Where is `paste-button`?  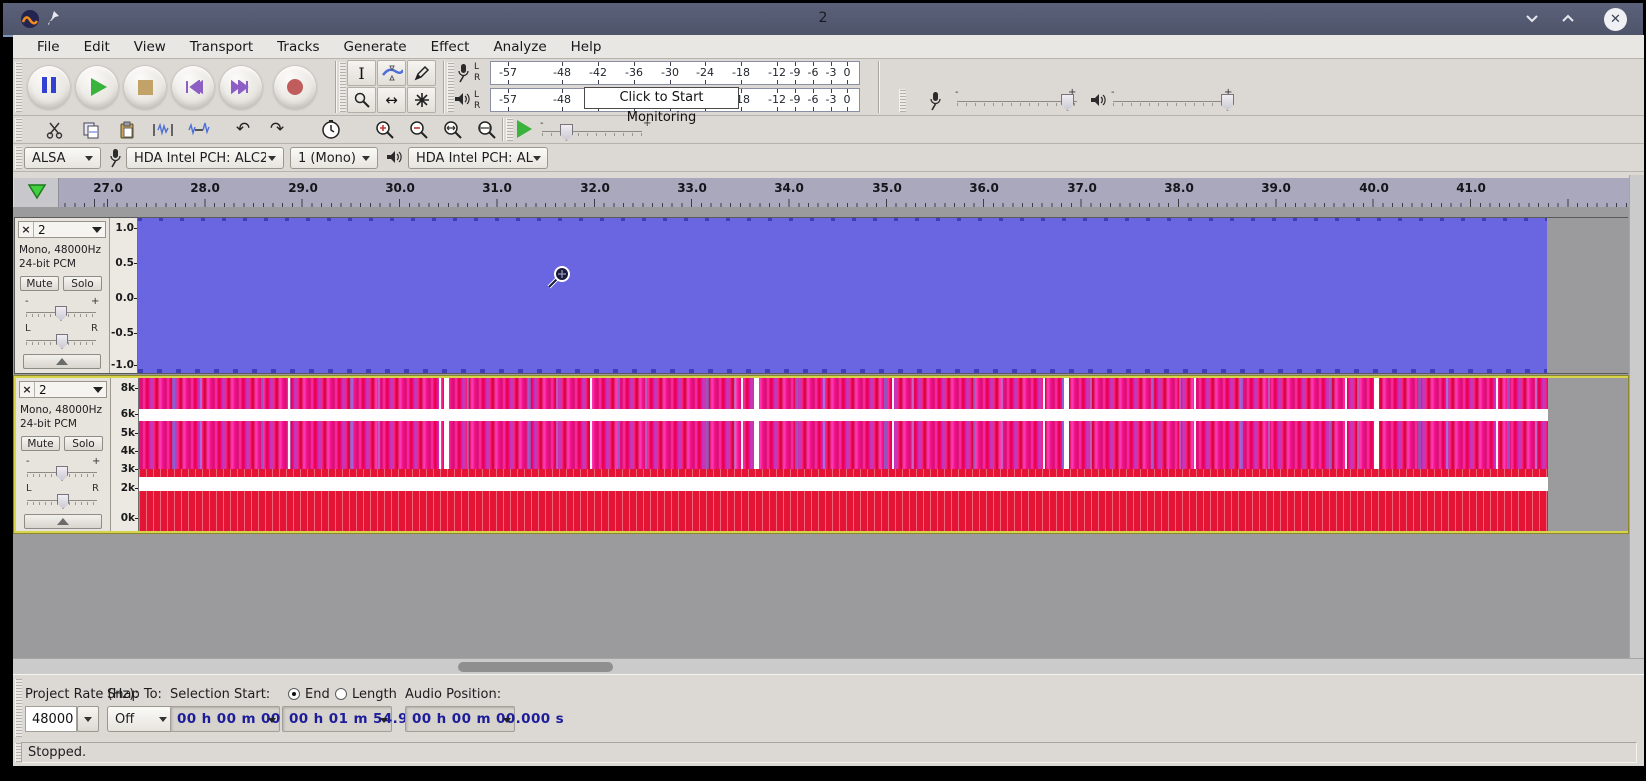
paste-button is located at coordinates (127, 129).